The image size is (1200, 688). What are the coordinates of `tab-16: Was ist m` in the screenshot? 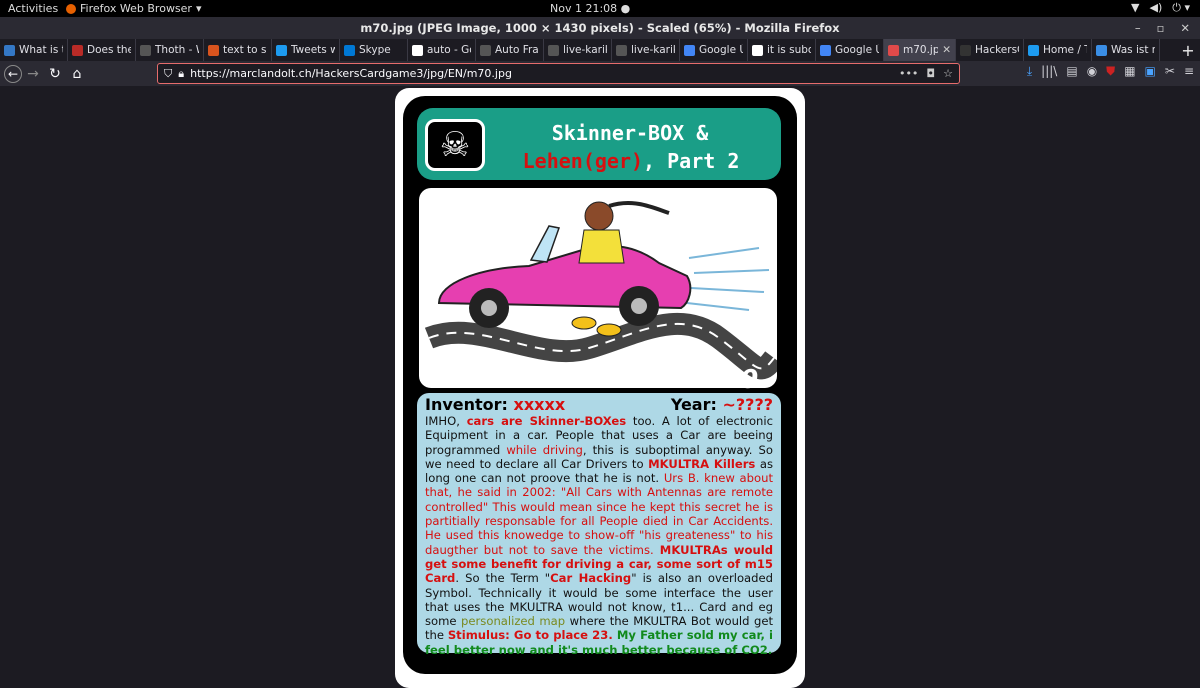 It's located at (1126, 50).